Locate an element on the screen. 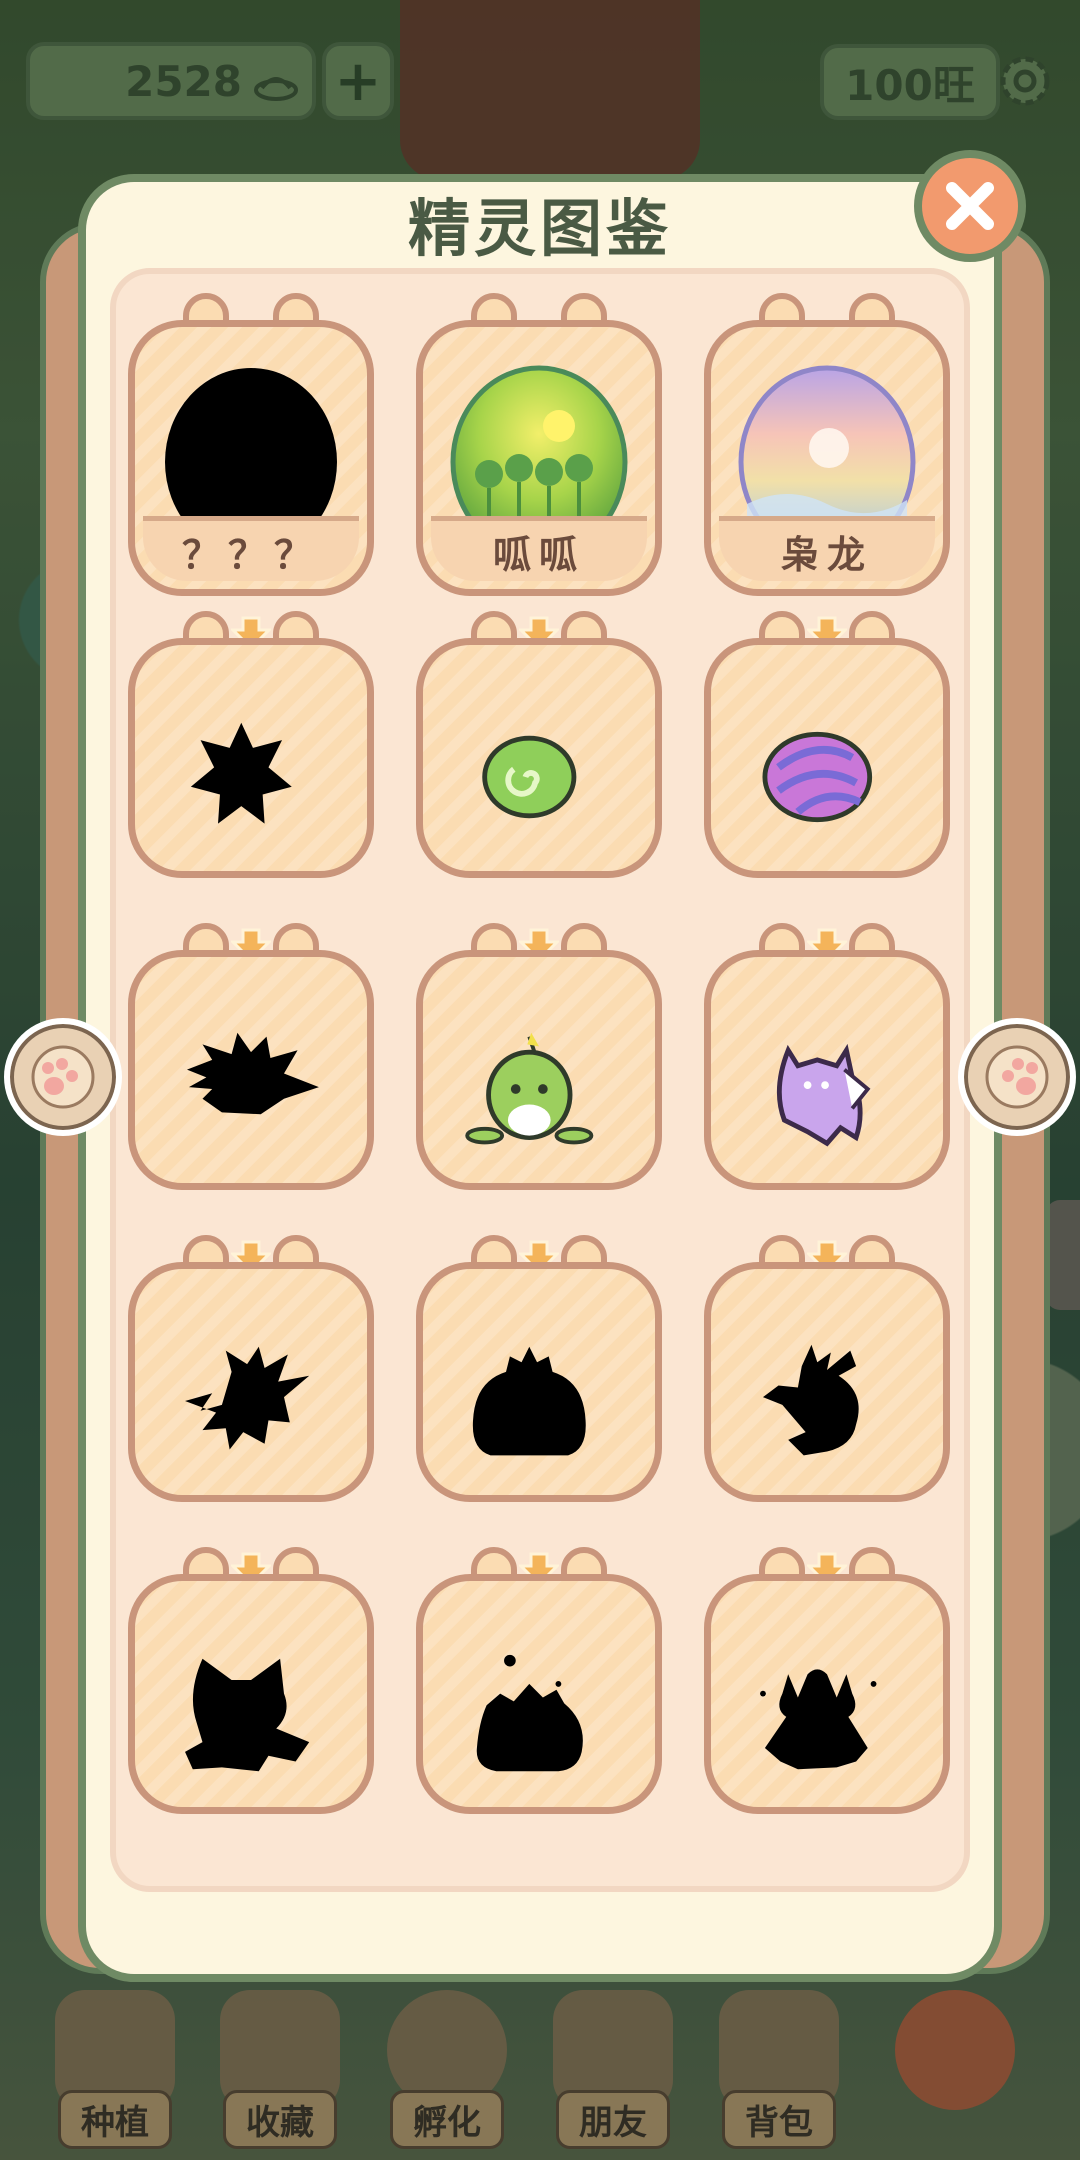 The width and height of the screenshot is (1080, 2160). card-name-band: 枭龙 is located at coordinates (827, 548).